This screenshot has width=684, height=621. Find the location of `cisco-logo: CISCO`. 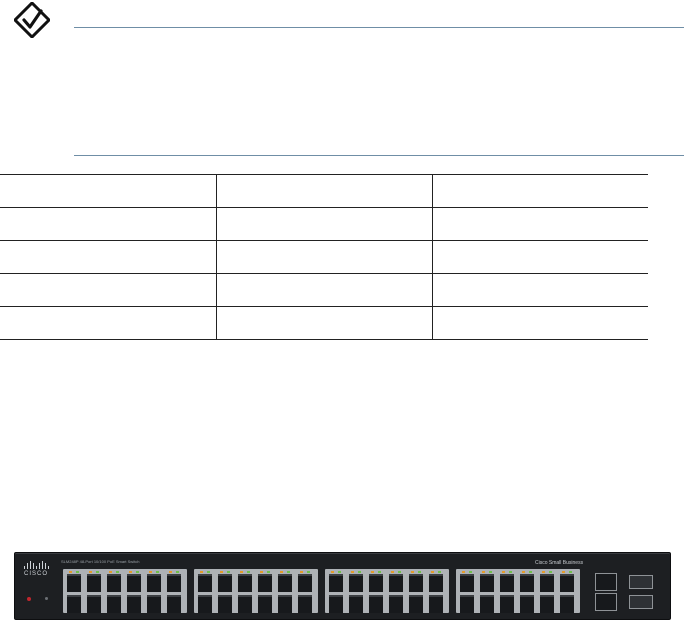

cisco-logo: CISCO is located at coordinates (36, 572).